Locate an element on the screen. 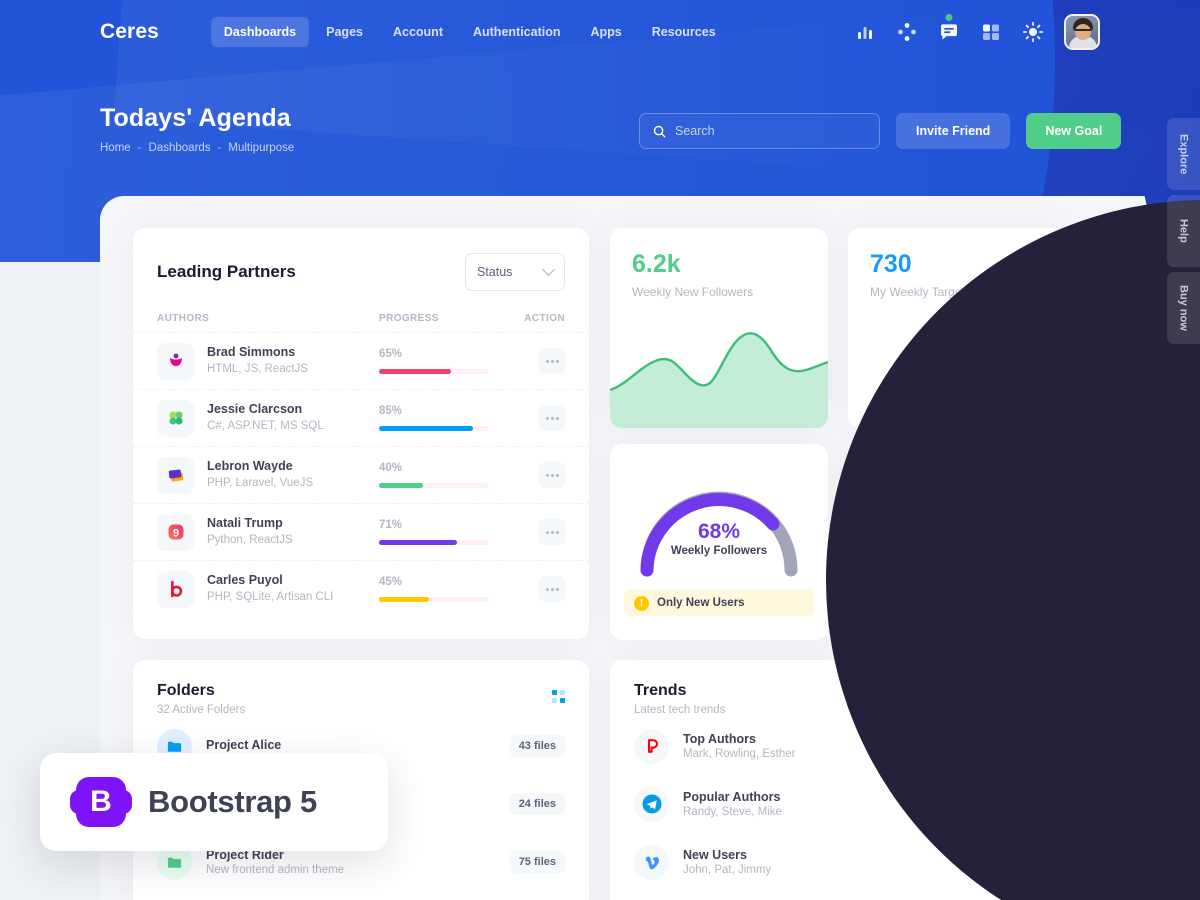 The height and width of the screenshot is (900, 1200). diamond-dots-icon is located at coordinates (907, 32).